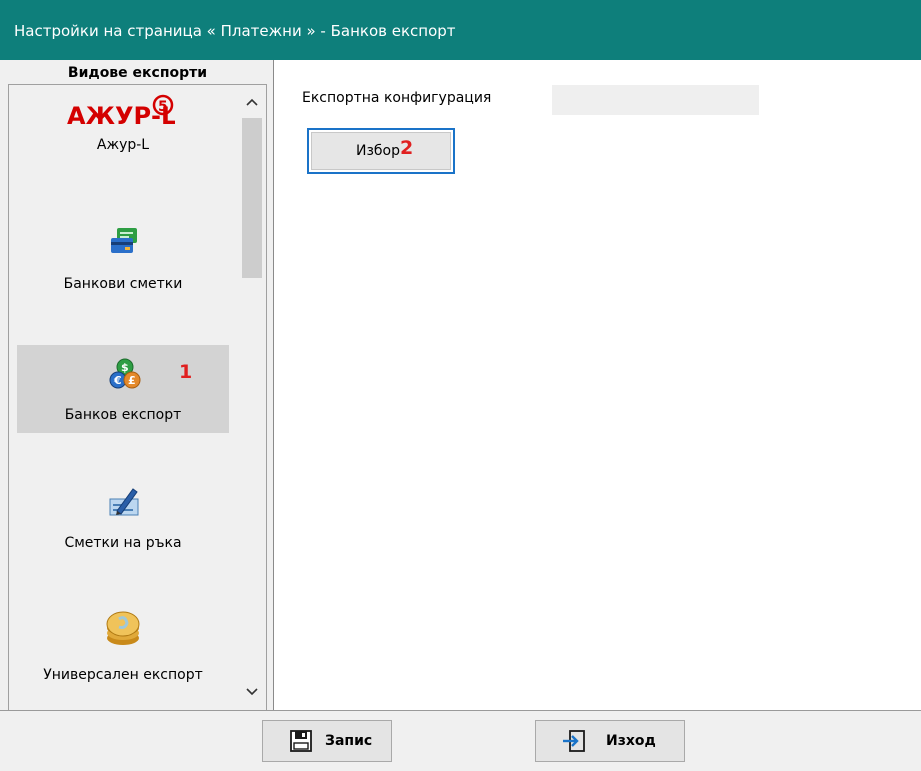  Describe the element at coordinates (631, 741) in the screenshot. I see `exit-button-label: Изход` at that location.